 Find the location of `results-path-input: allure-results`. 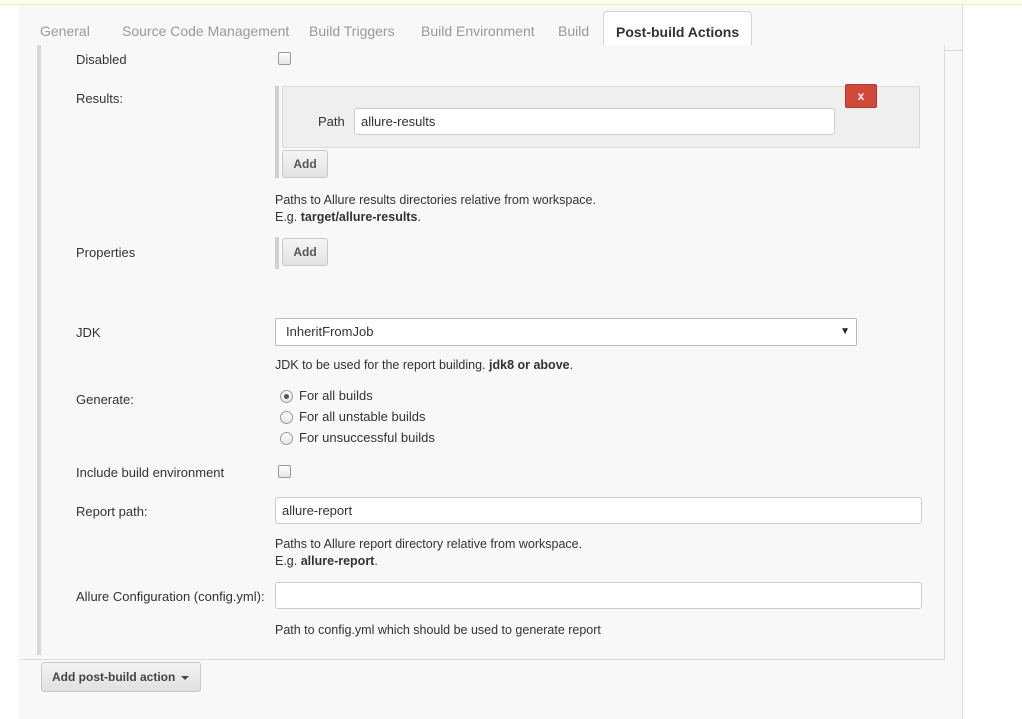

results-path-input: allure-results is located at coordinates (594, 121).